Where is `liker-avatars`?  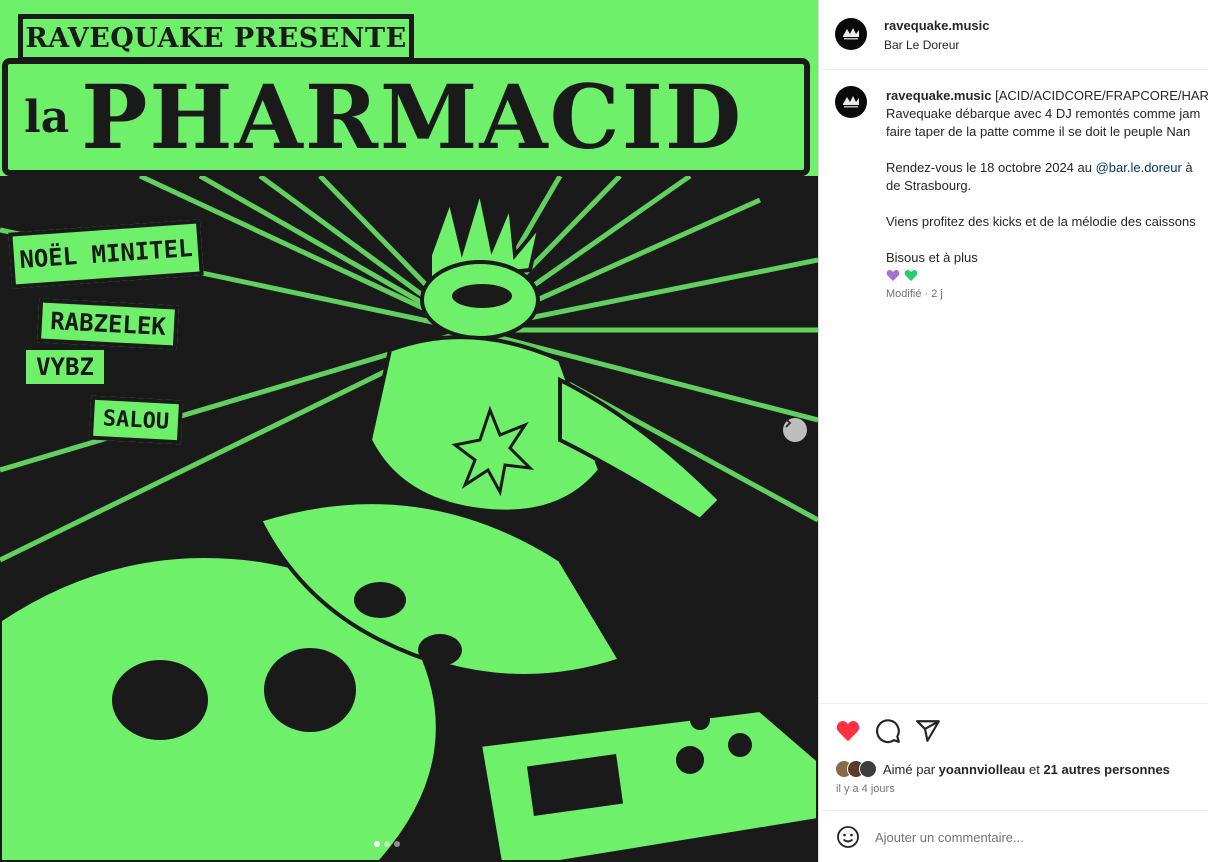
liker-avatars is located at coordinates (856, 769).